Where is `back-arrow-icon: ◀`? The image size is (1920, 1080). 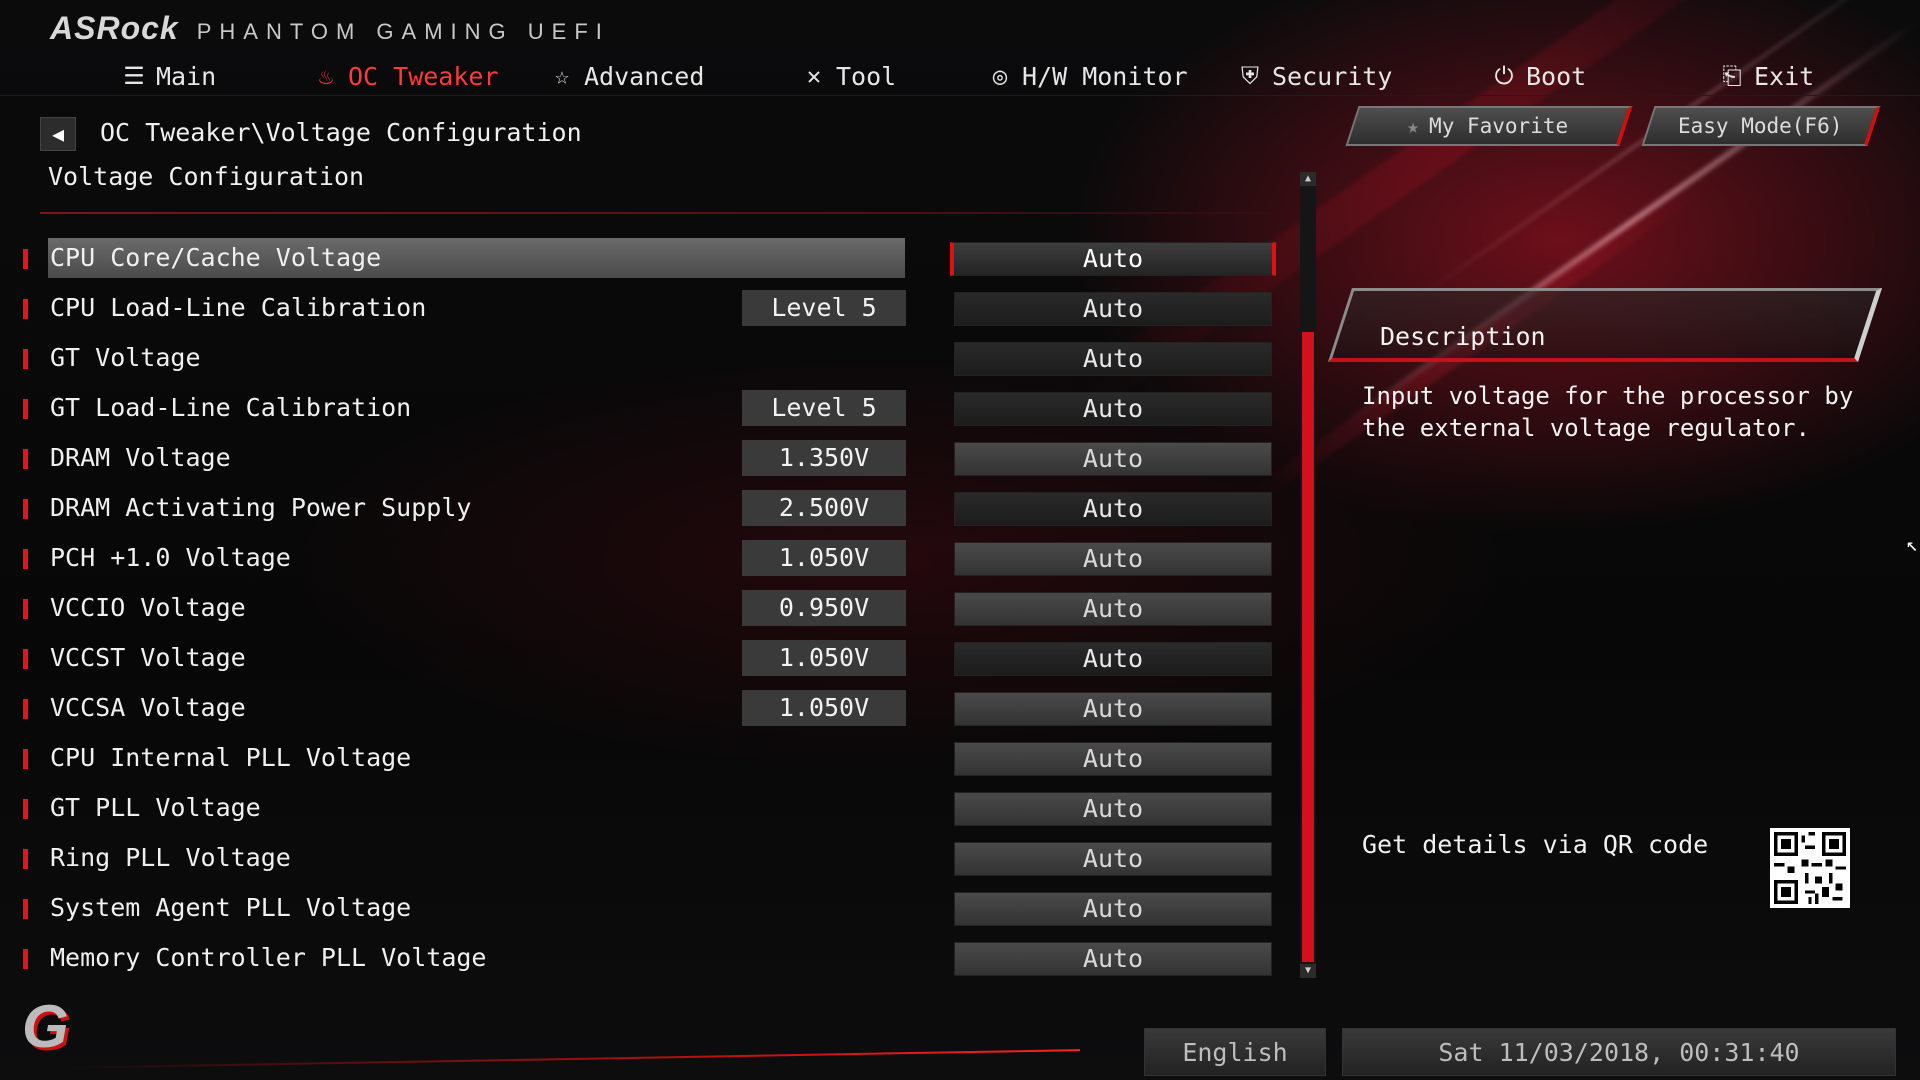 back-arrow-icon: ◀ is located at coordinates (58, 134).